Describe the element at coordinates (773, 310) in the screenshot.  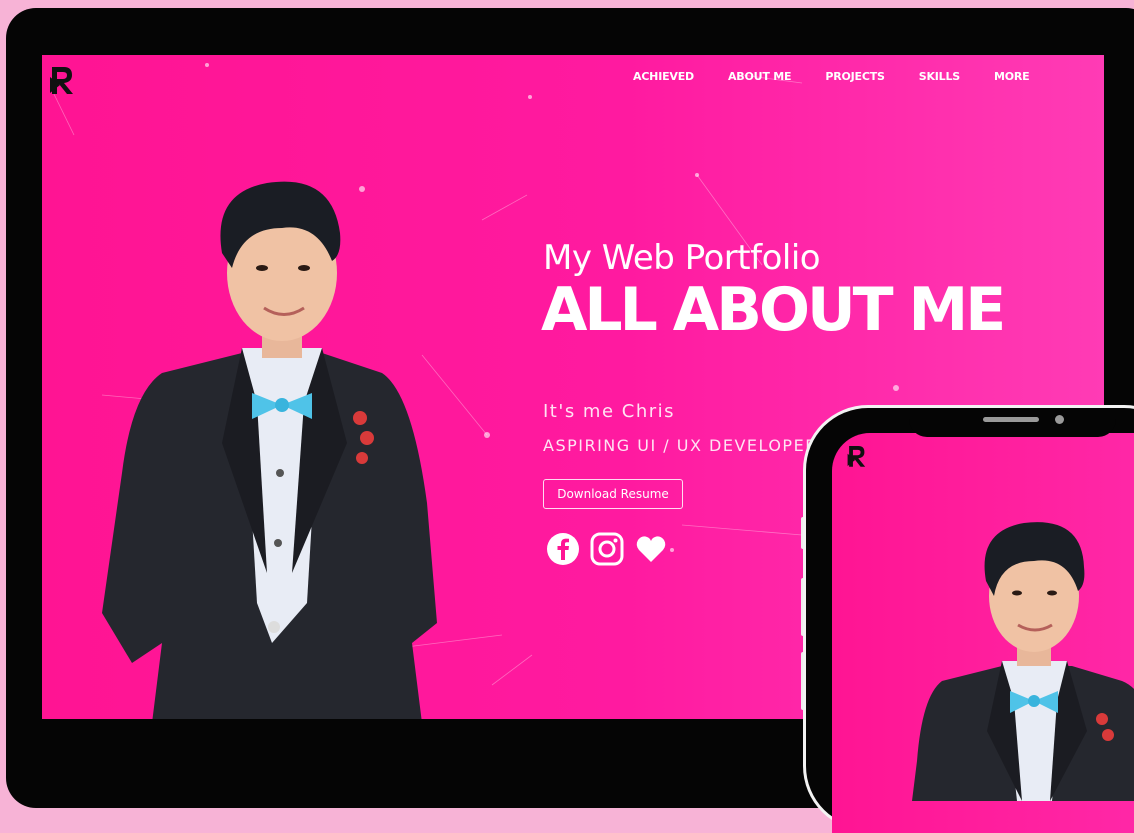
I see `hero-title: ALL ABOUT ME` at that location.